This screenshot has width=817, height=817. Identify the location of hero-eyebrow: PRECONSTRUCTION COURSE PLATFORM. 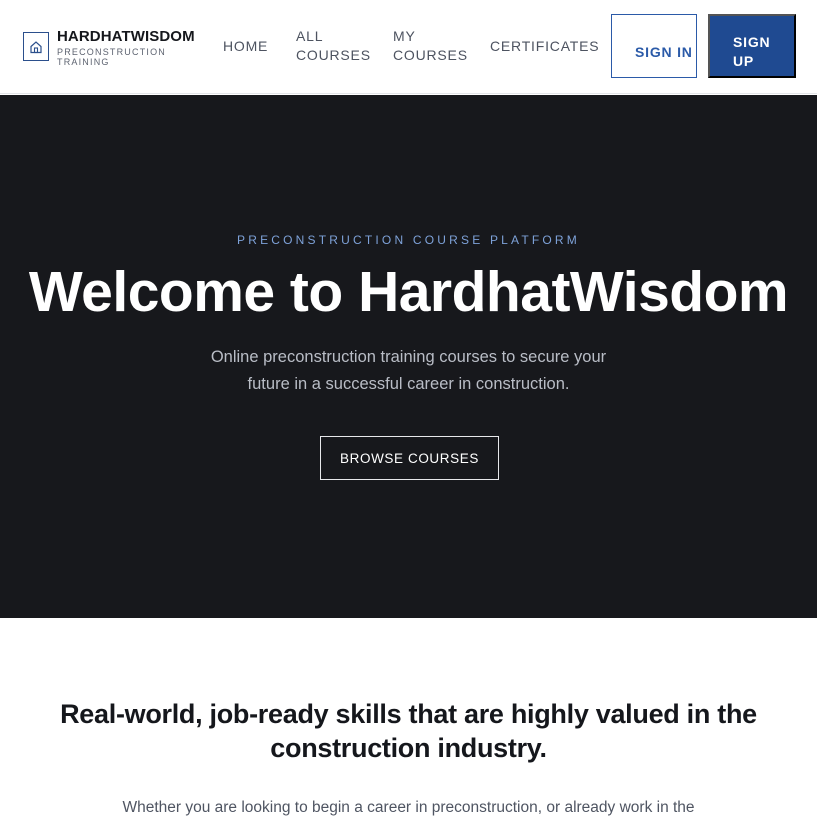
(408, 240).